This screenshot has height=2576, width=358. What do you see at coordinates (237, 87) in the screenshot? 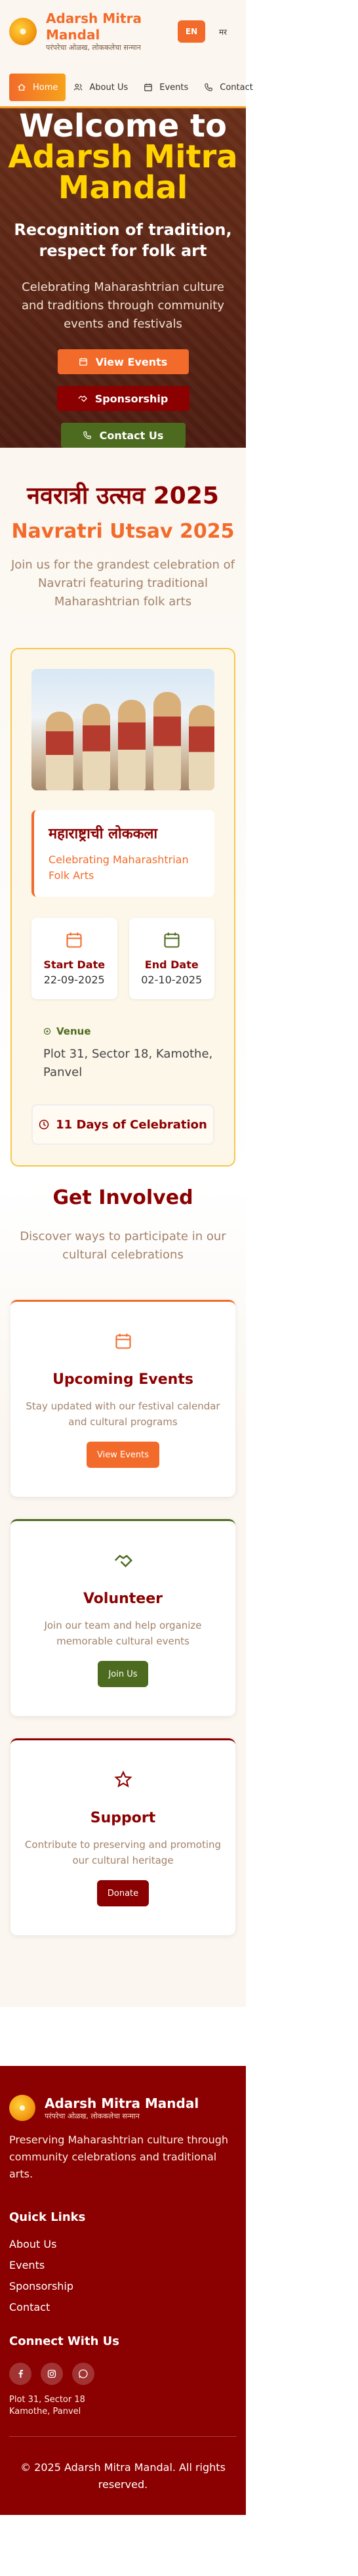
I see `nav-contact-label: Contact` at bounding box center [237, 87].